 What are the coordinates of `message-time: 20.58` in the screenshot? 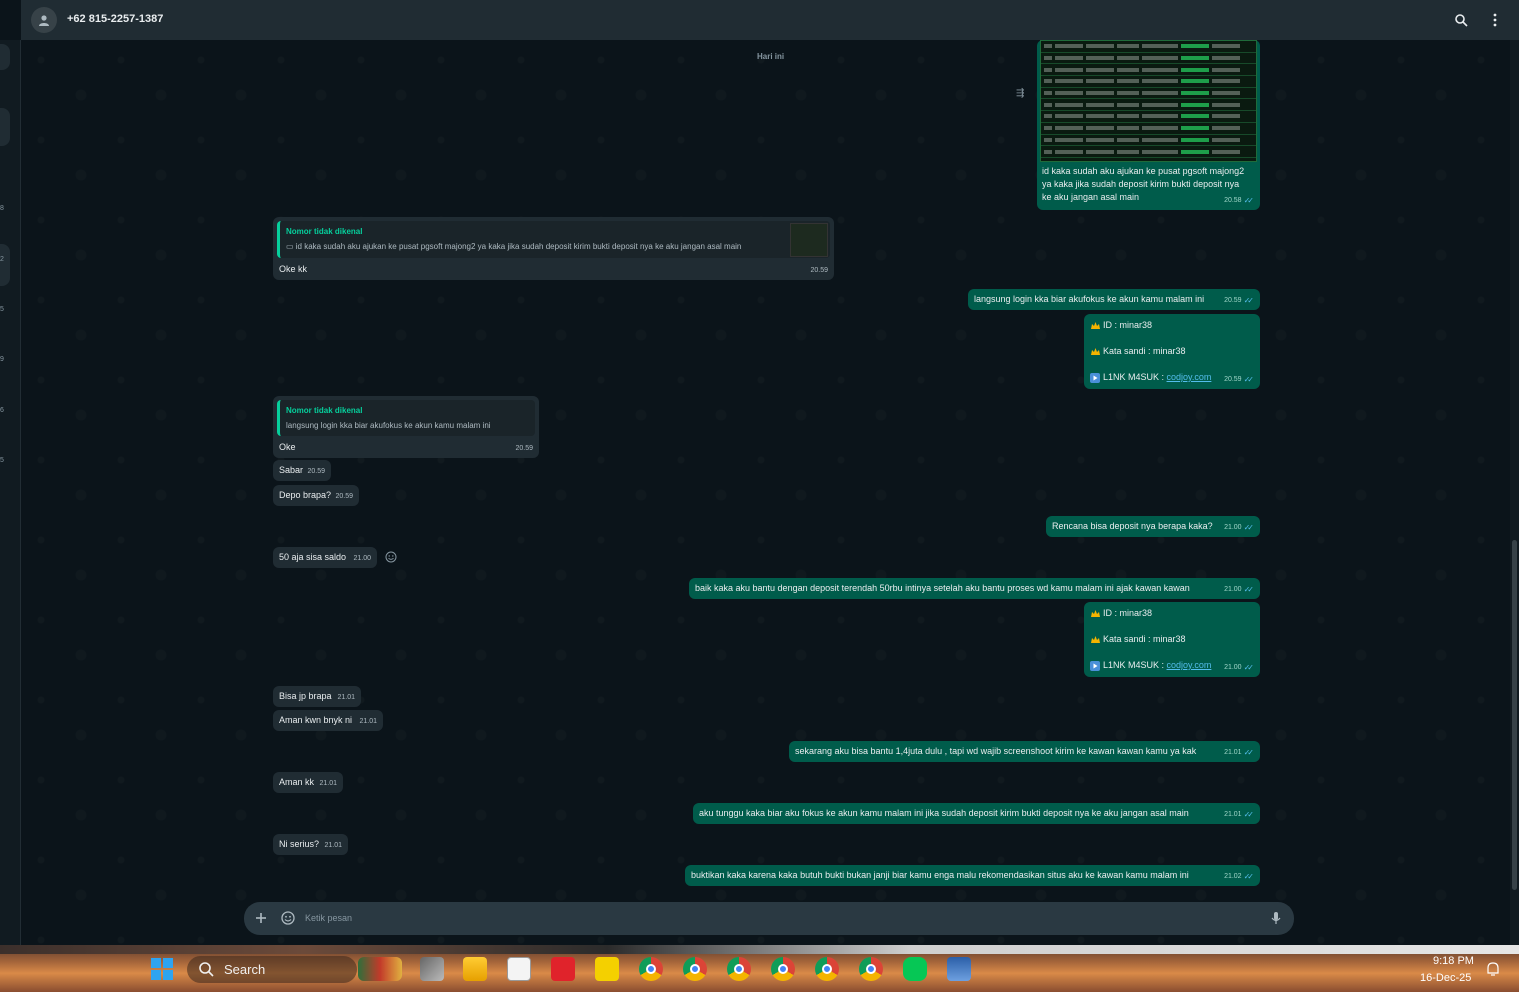 It's located at (1233, 200).